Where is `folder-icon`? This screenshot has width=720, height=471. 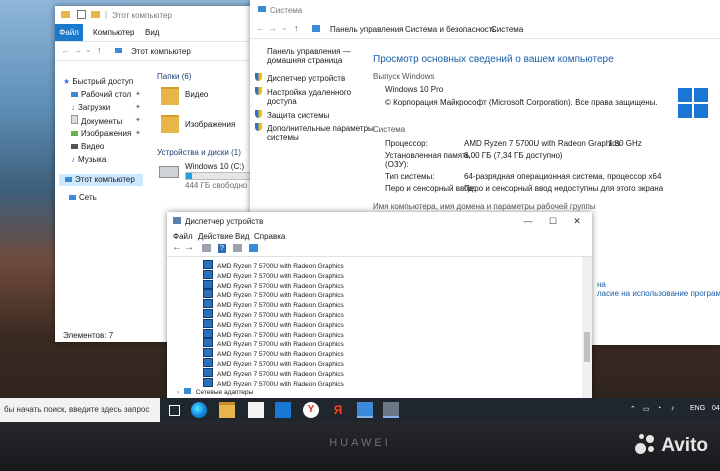 folder-icon is located at coordinates (95, 14).